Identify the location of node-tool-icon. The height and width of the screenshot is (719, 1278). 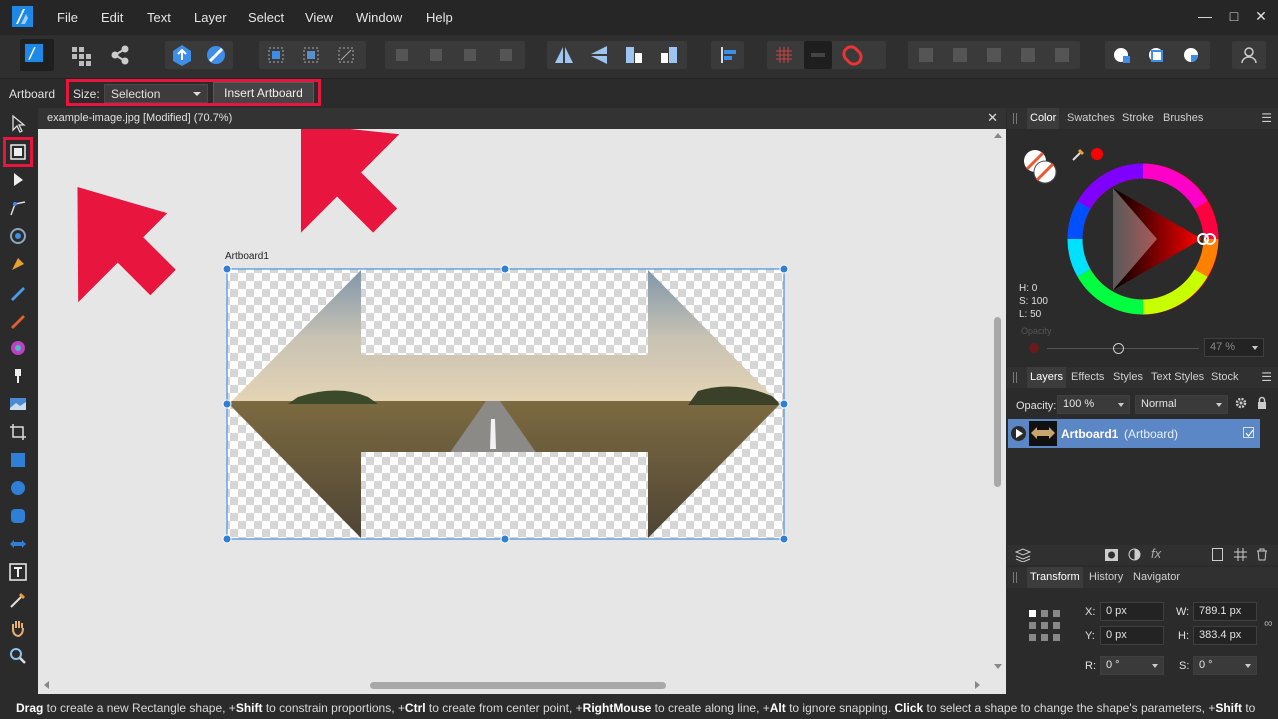
(18, 180).